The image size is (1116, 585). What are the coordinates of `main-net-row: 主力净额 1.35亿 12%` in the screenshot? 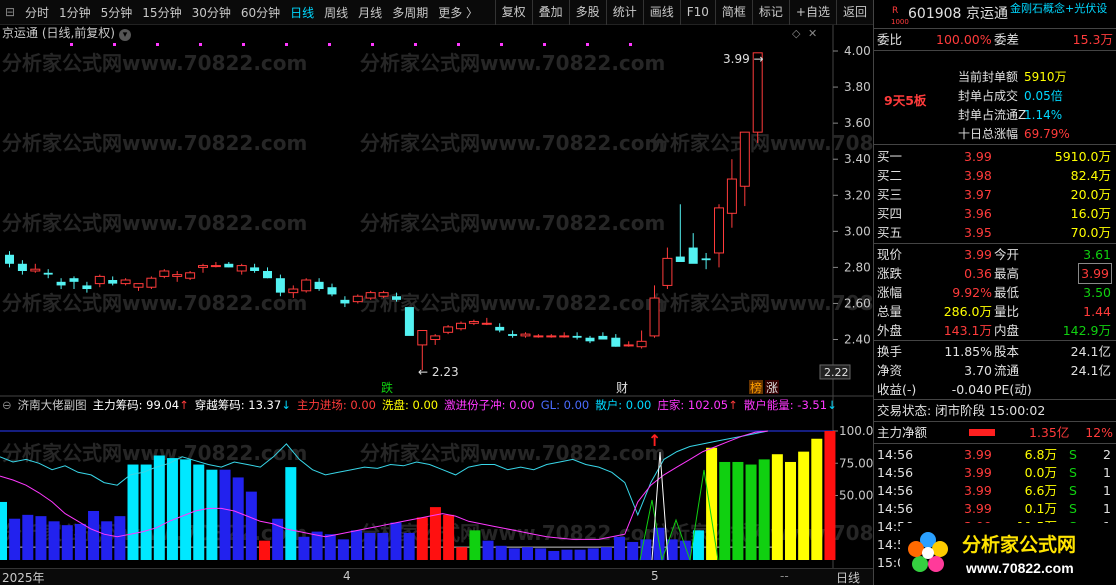 It's located at (995, 432).